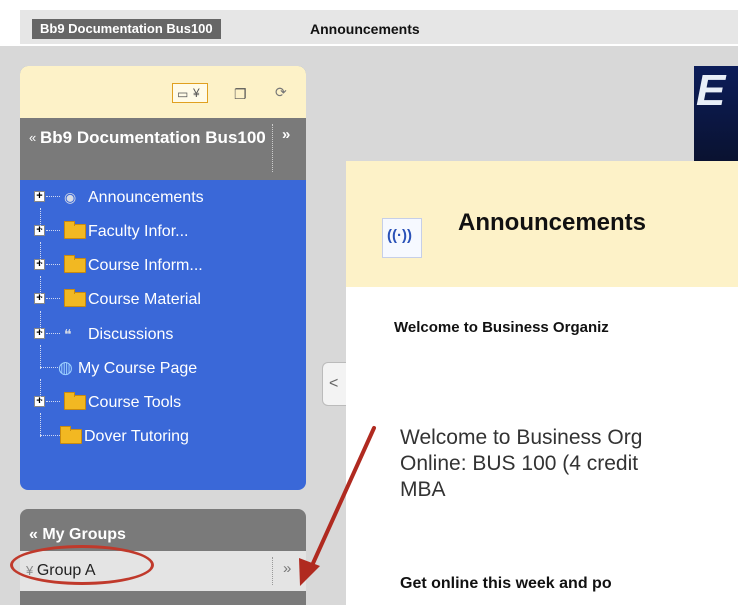 The image size is (738, 605). What do you see at coordinates (131, 334) in the screenshot?
I see `menu-item-label: Discussions` at bounding box center [131, 334].